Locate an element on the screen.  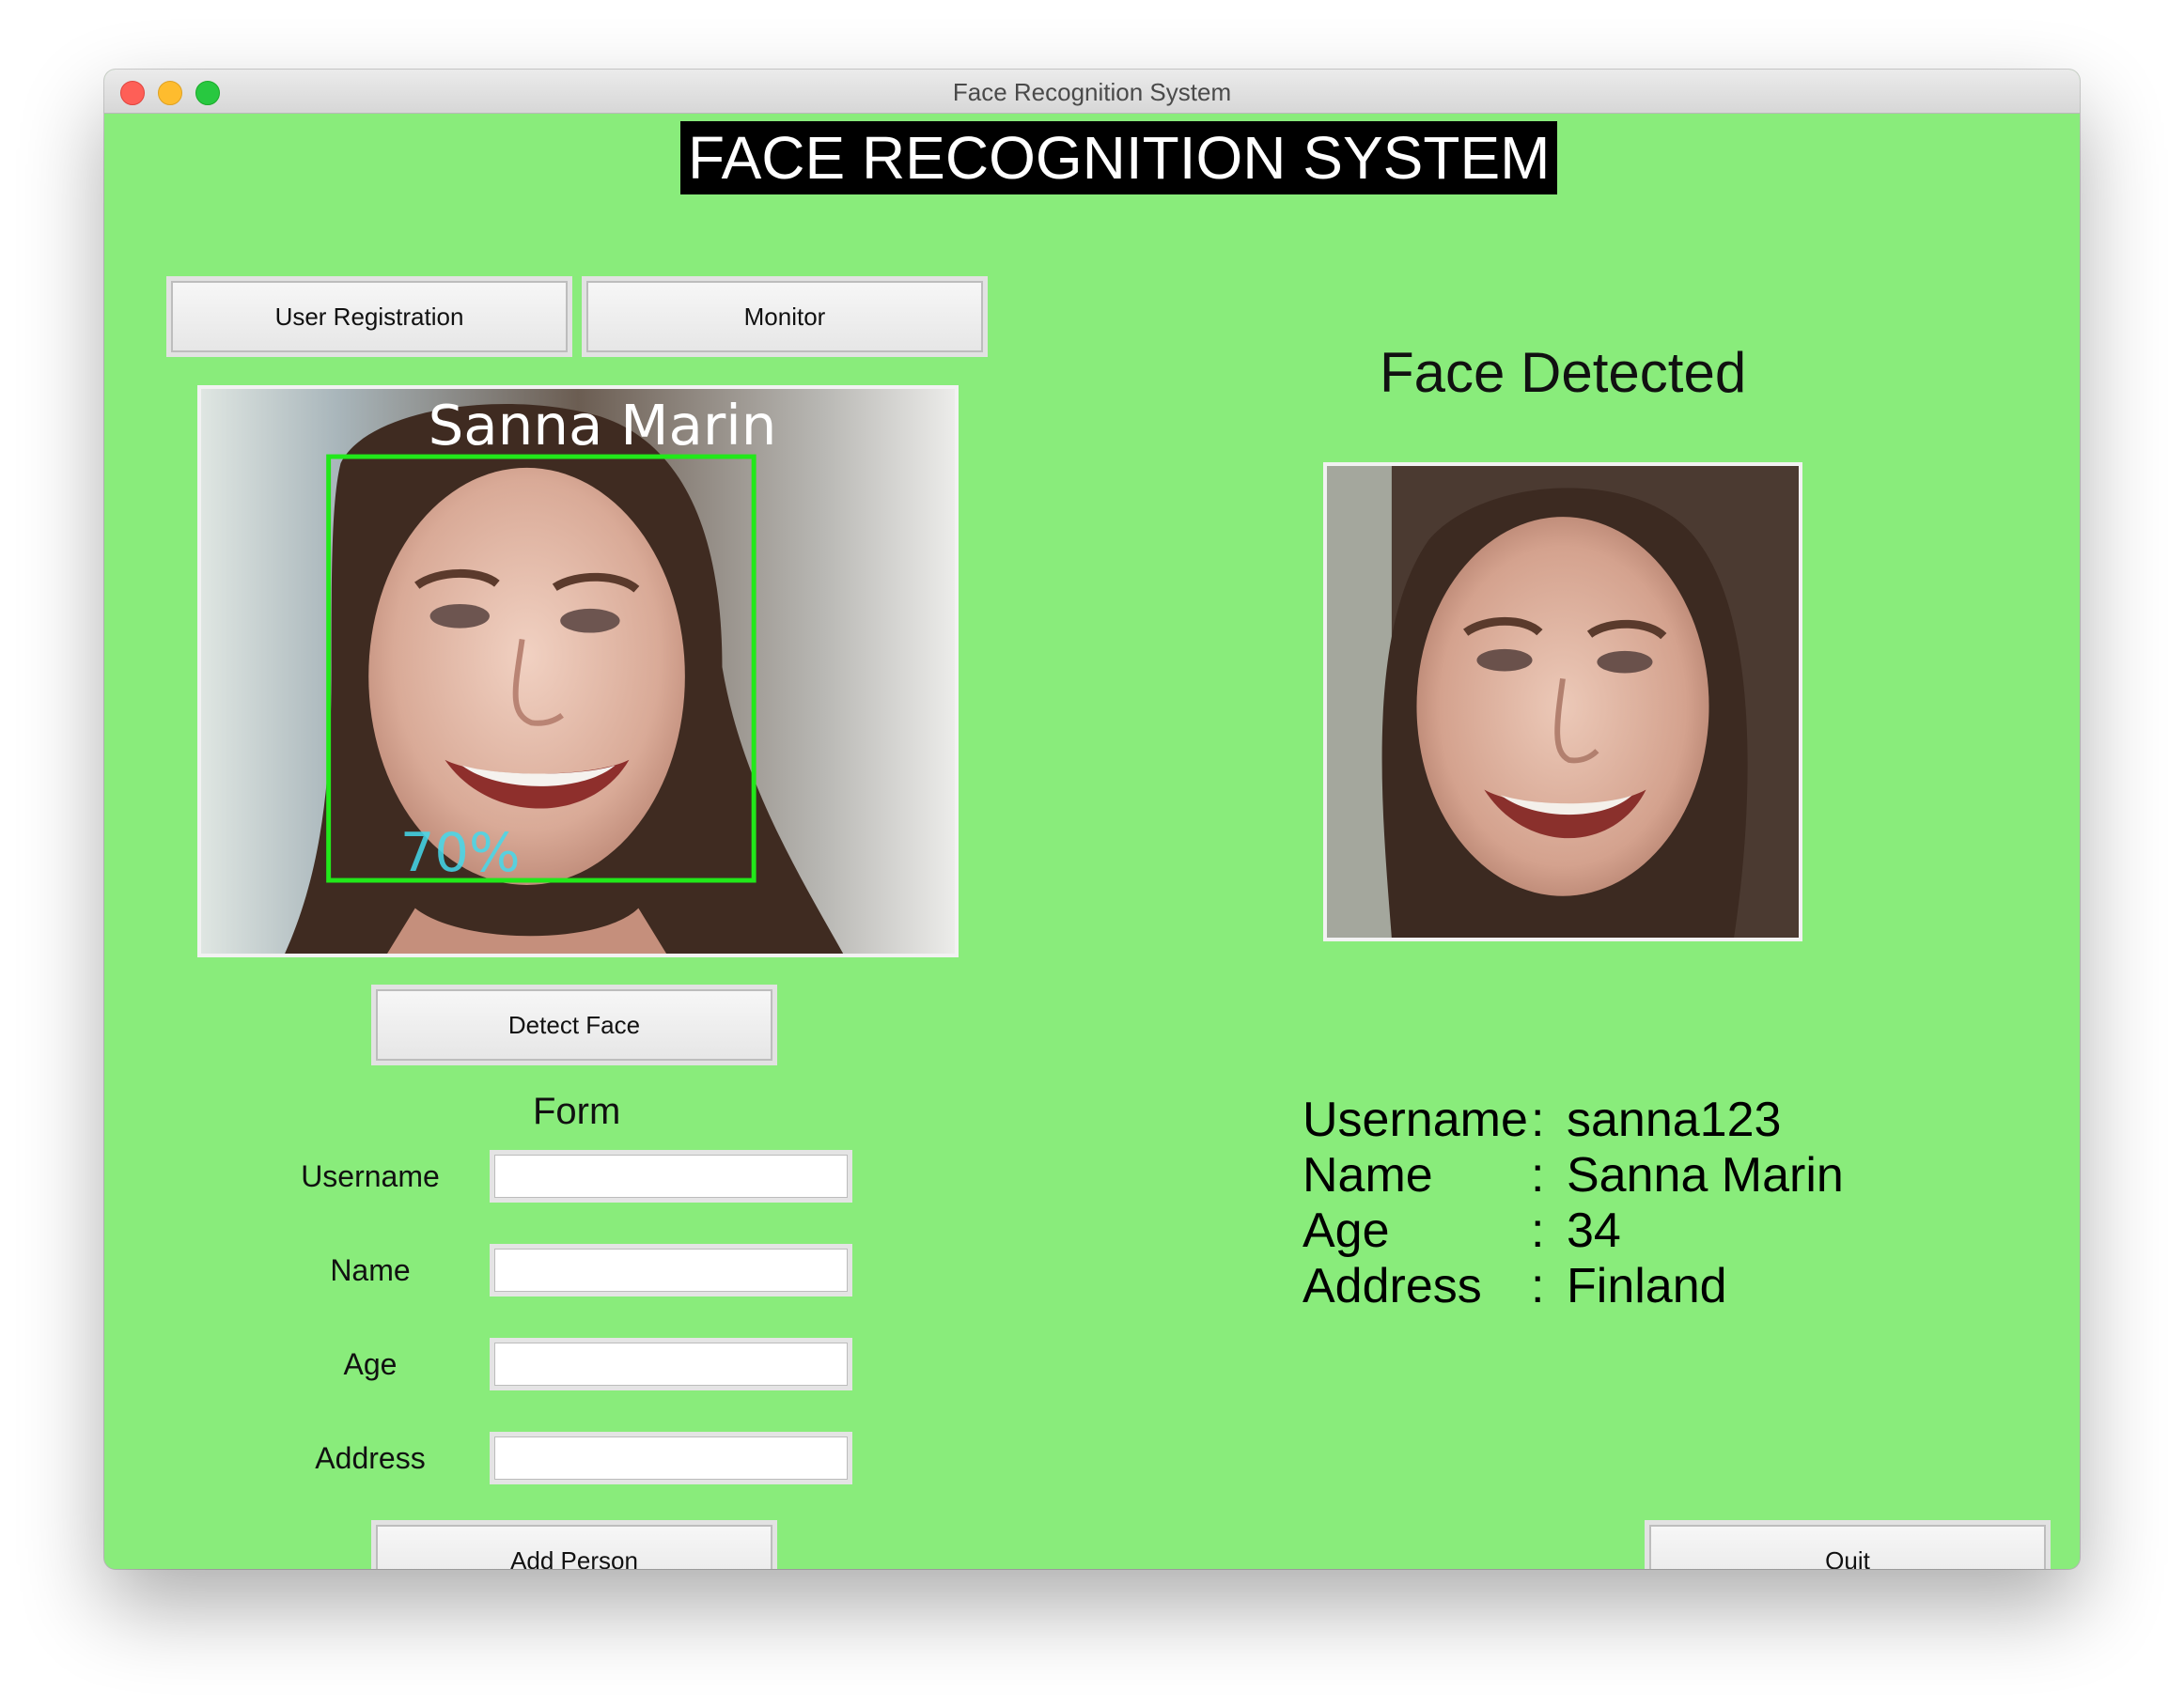
result-key: Age is located at coordinates (1346, 1230).